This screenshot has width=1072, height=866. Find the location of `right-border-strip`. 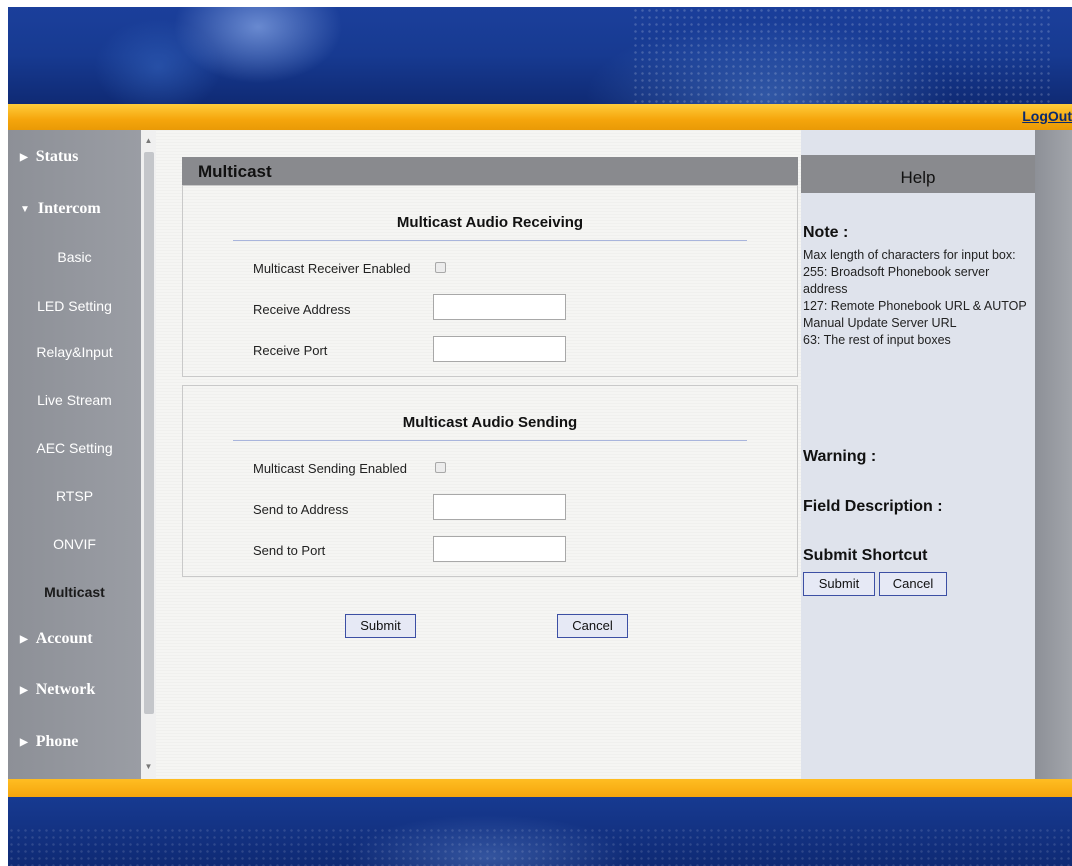

right-border-strip is located at coordinates (1053, 454).